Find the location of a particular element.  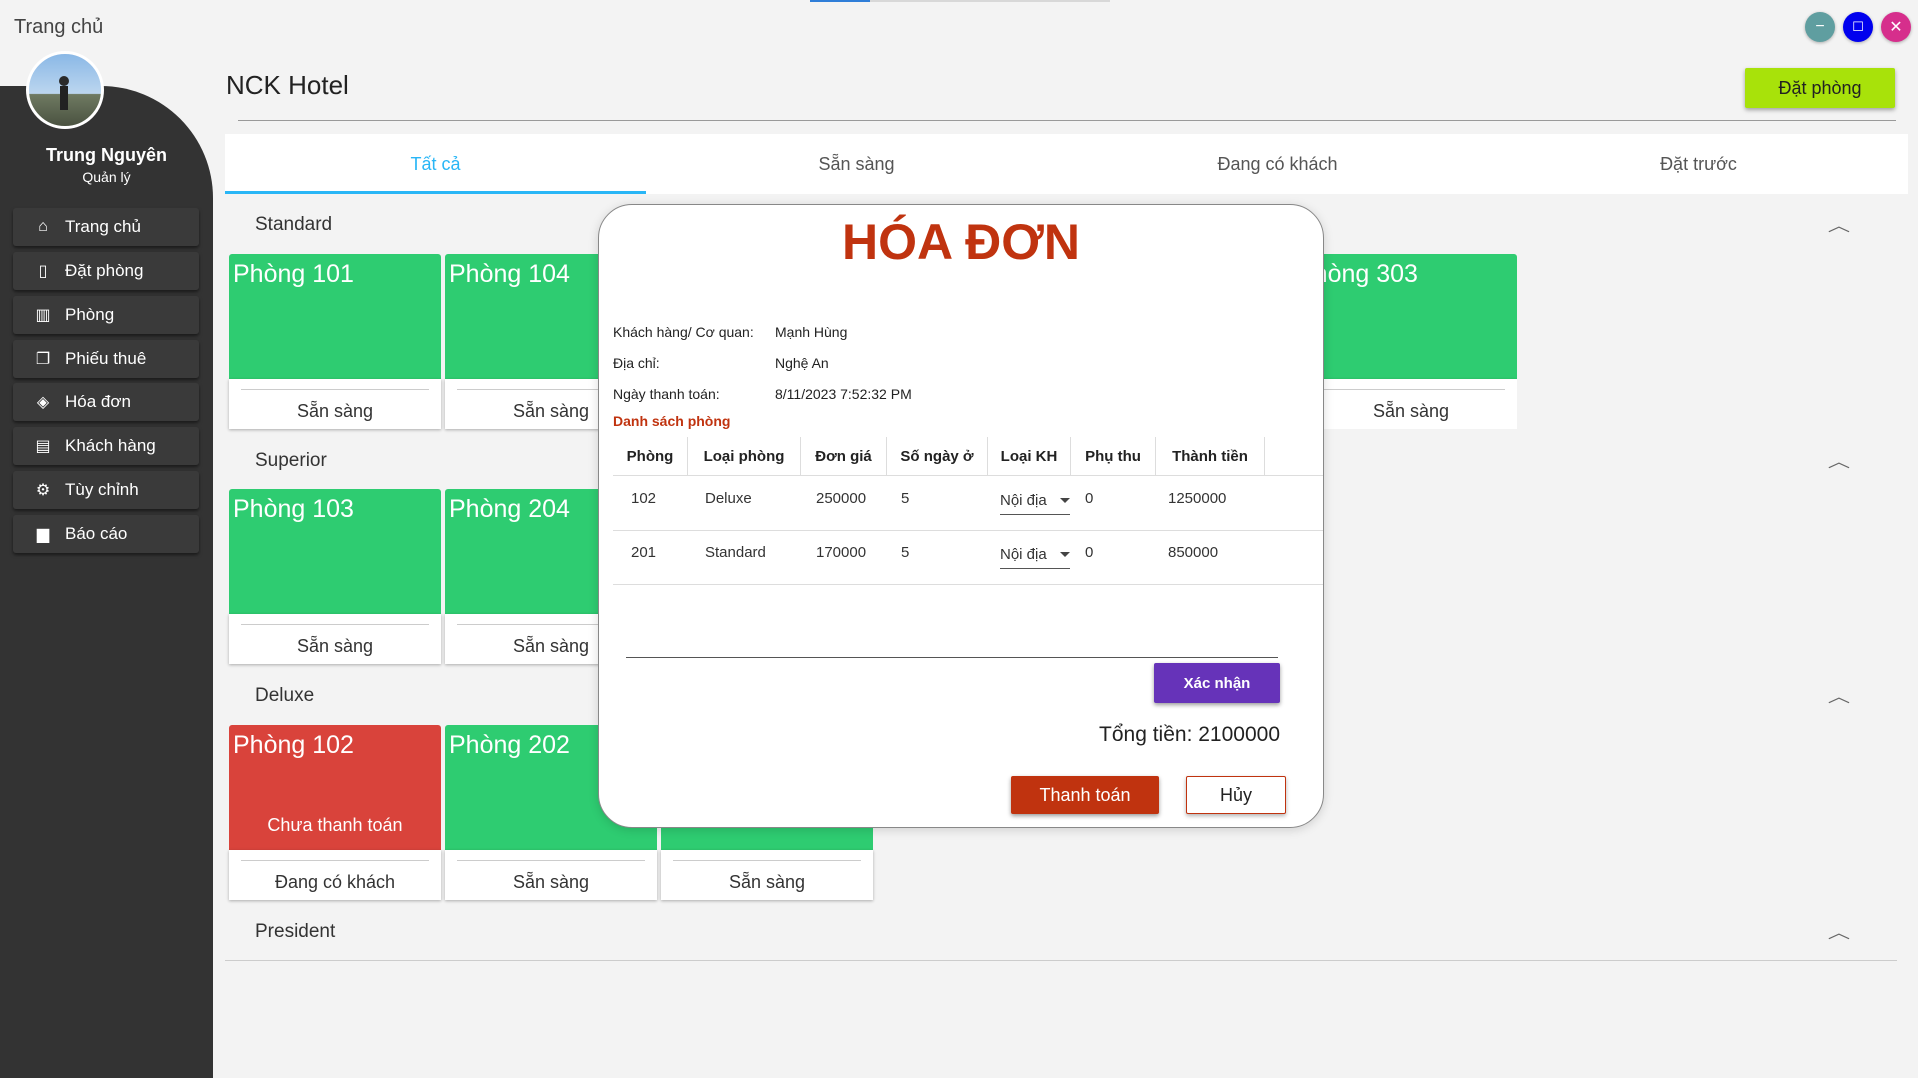

sidebar-item-khach-hang: ▤ Khách hàng is located at coordinates (106, 446).